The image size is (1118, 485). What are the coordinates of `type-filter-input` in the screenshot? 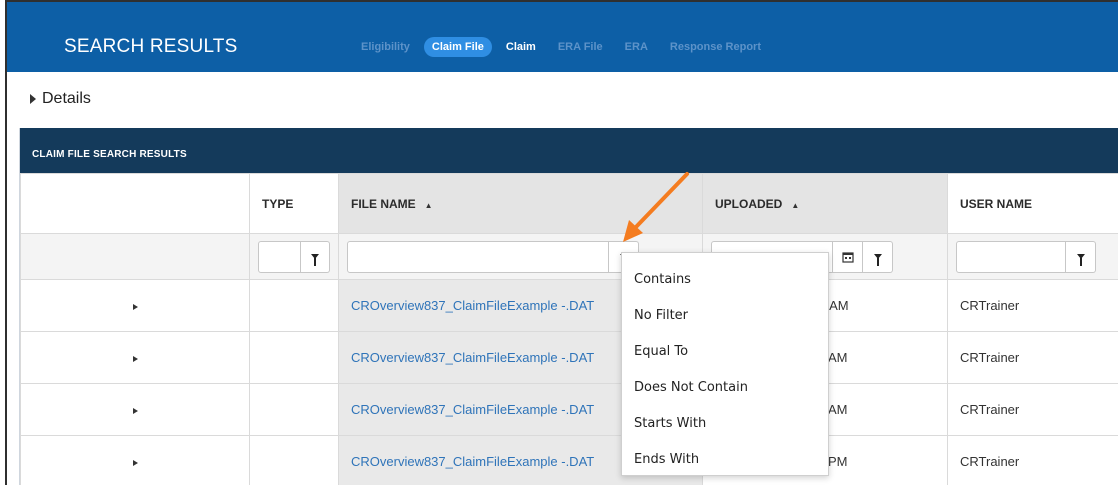 It's located at (279, 256).